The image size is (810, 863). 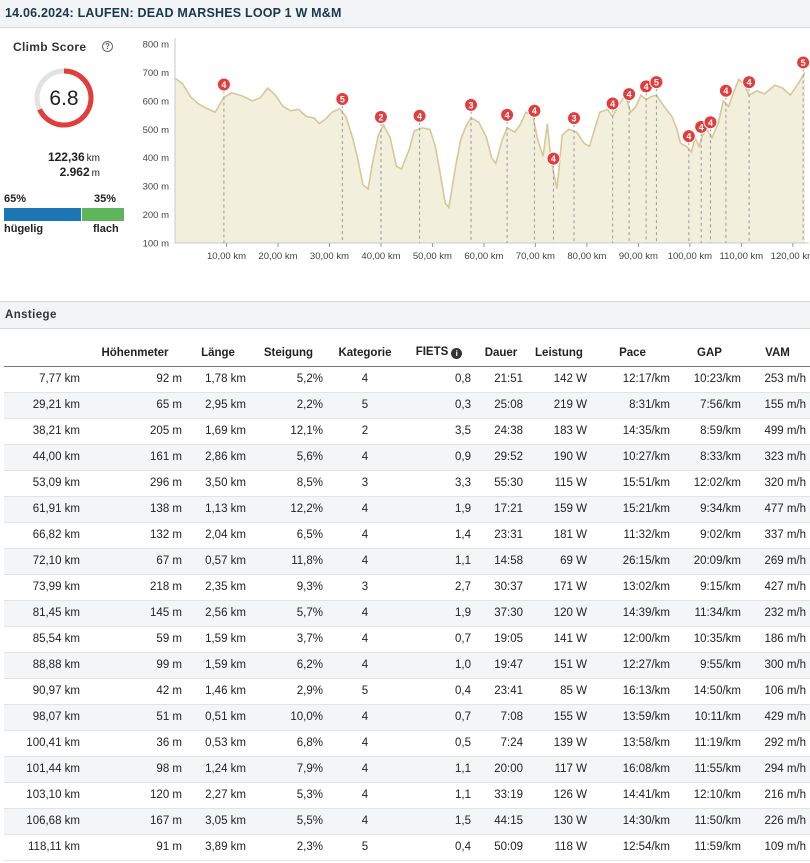 I want to click on climb-marker-category: 4, so click(x=507, y=115).